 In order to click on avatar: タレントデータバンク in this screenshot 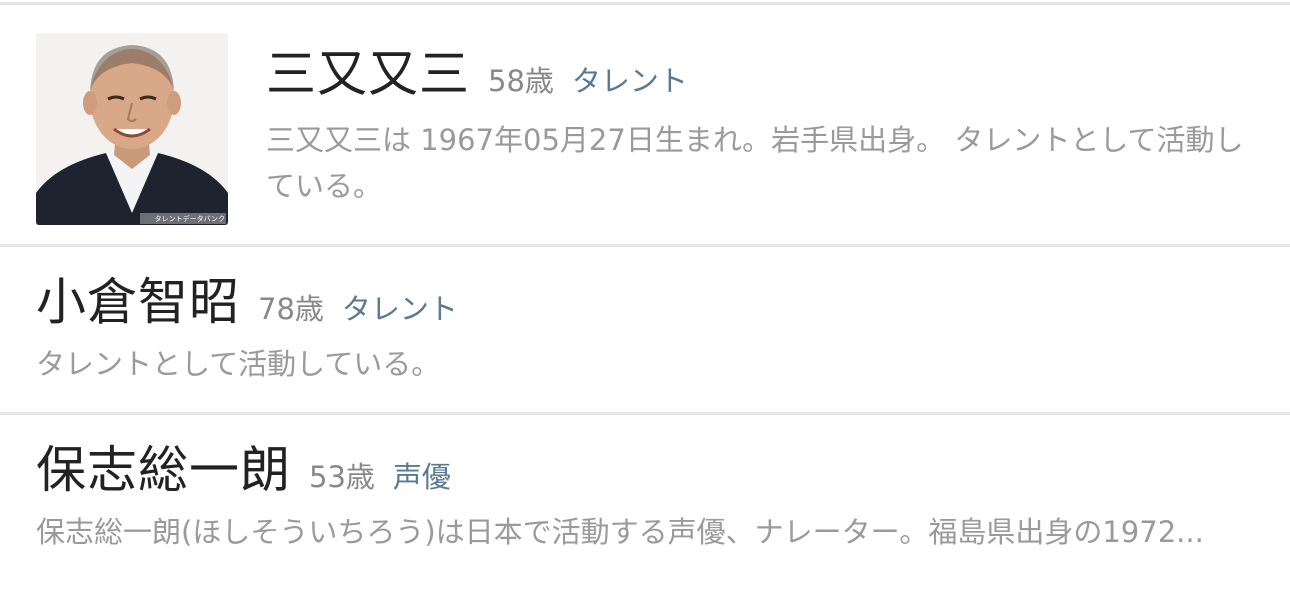, I will do `click(132, 129)`.